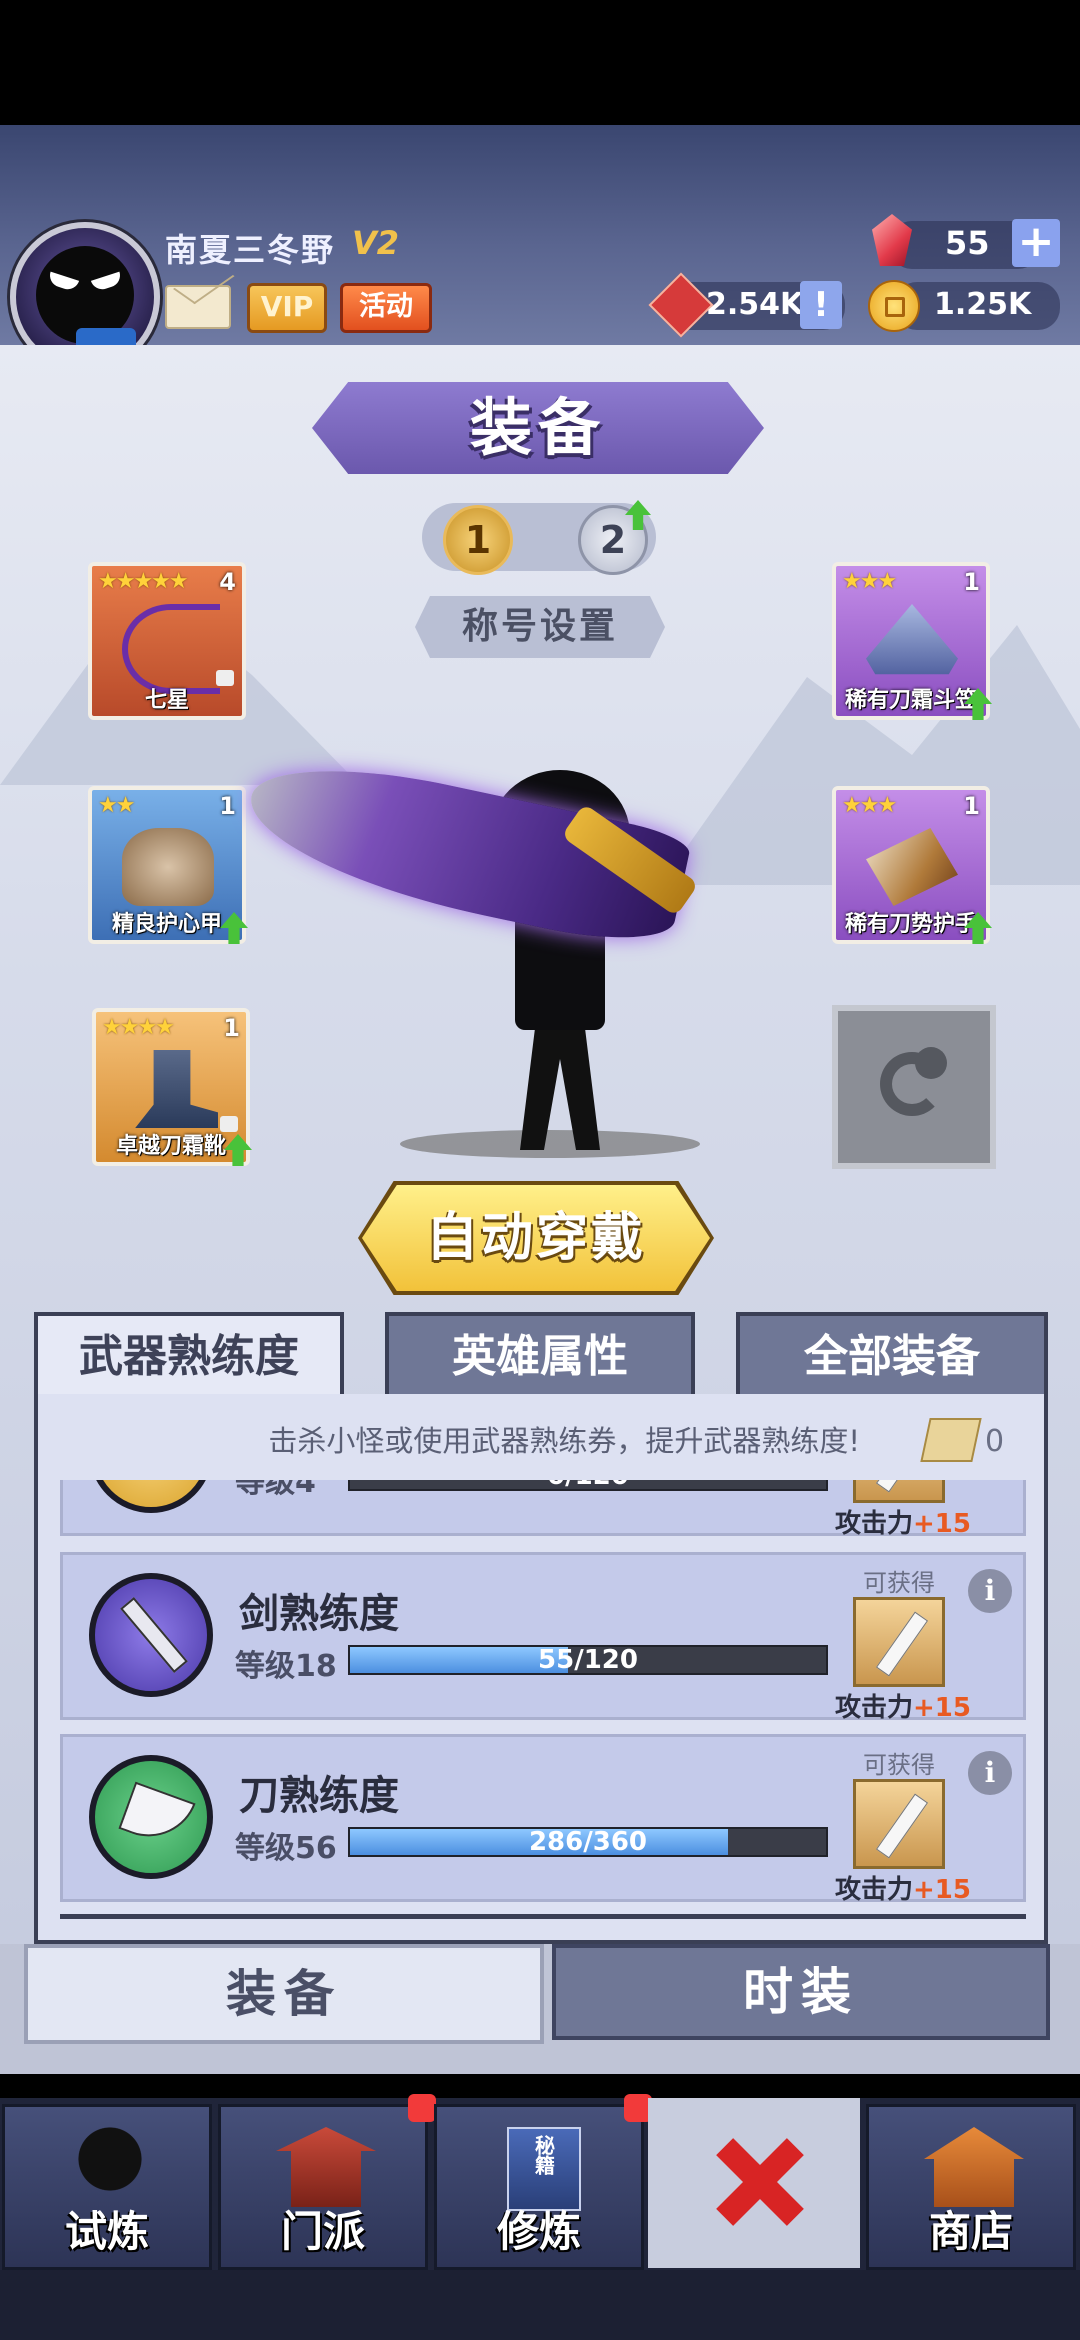 Image resolution: width=1080 pixels, height=2340 pixels. I want to click on mastery-scroll-icon, so click(951, 1440).